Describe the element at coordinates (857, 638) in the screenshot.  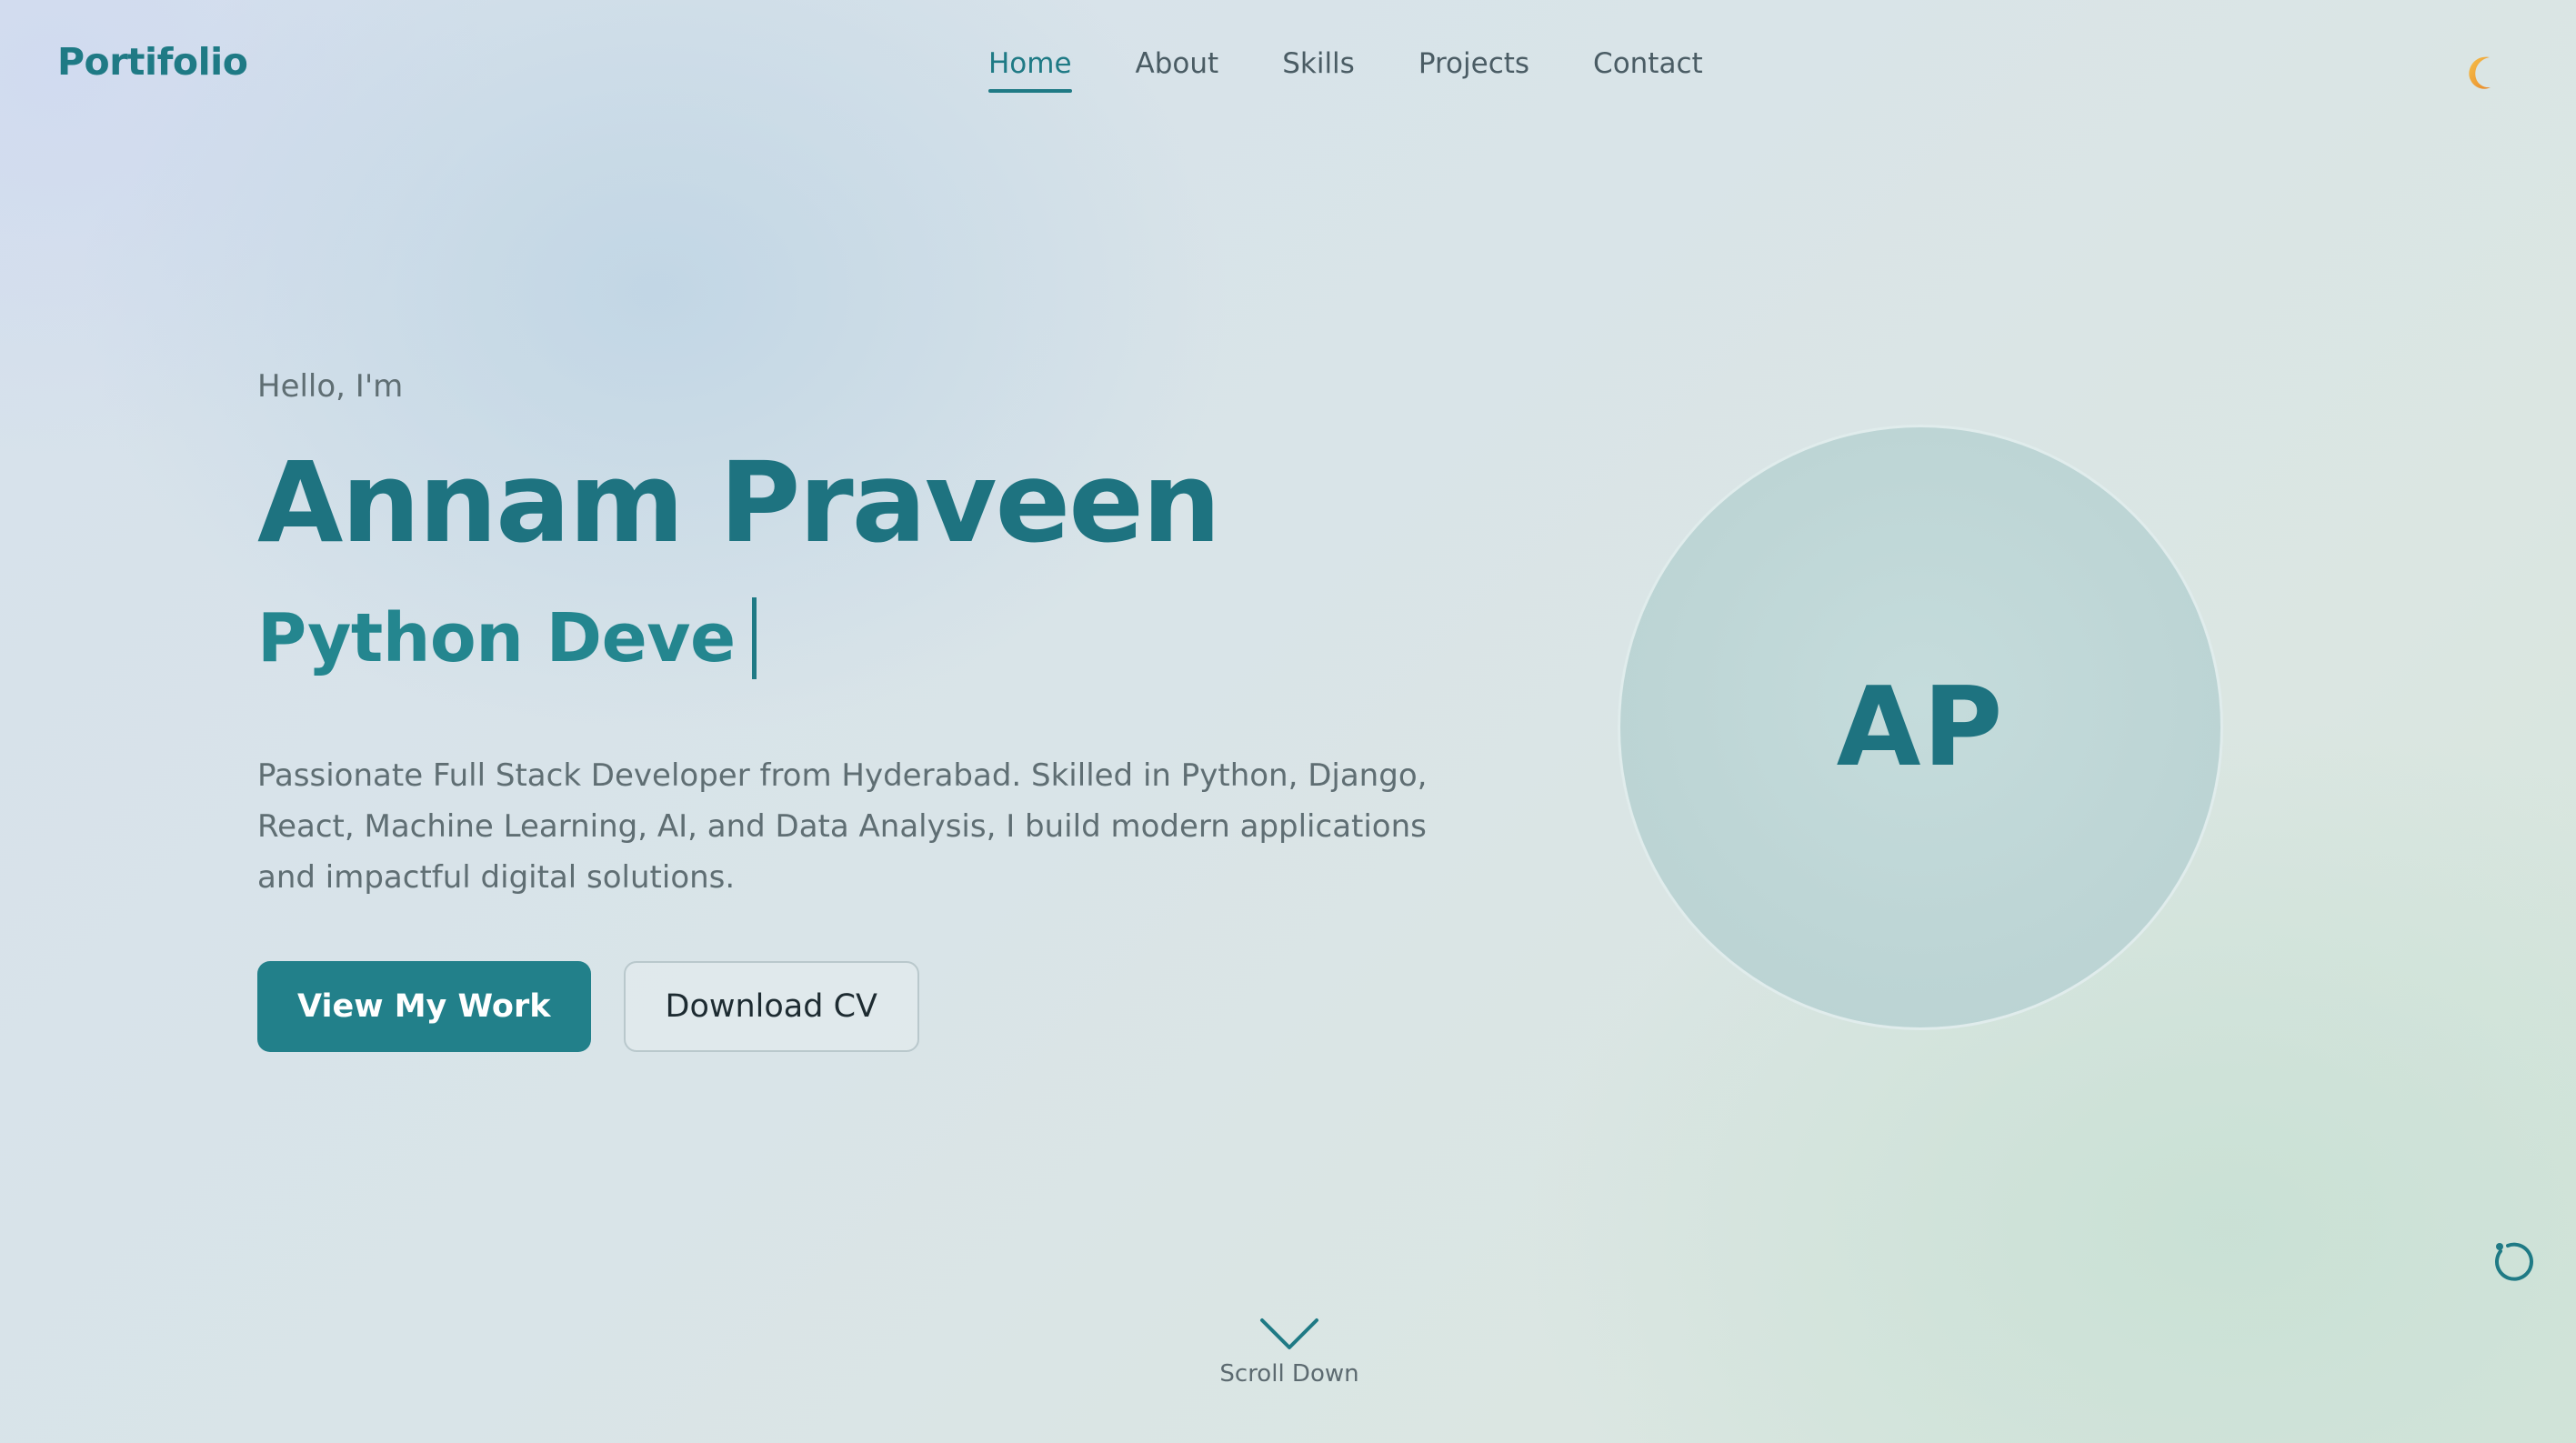
I see `typed-role: Python Deve` at that location.